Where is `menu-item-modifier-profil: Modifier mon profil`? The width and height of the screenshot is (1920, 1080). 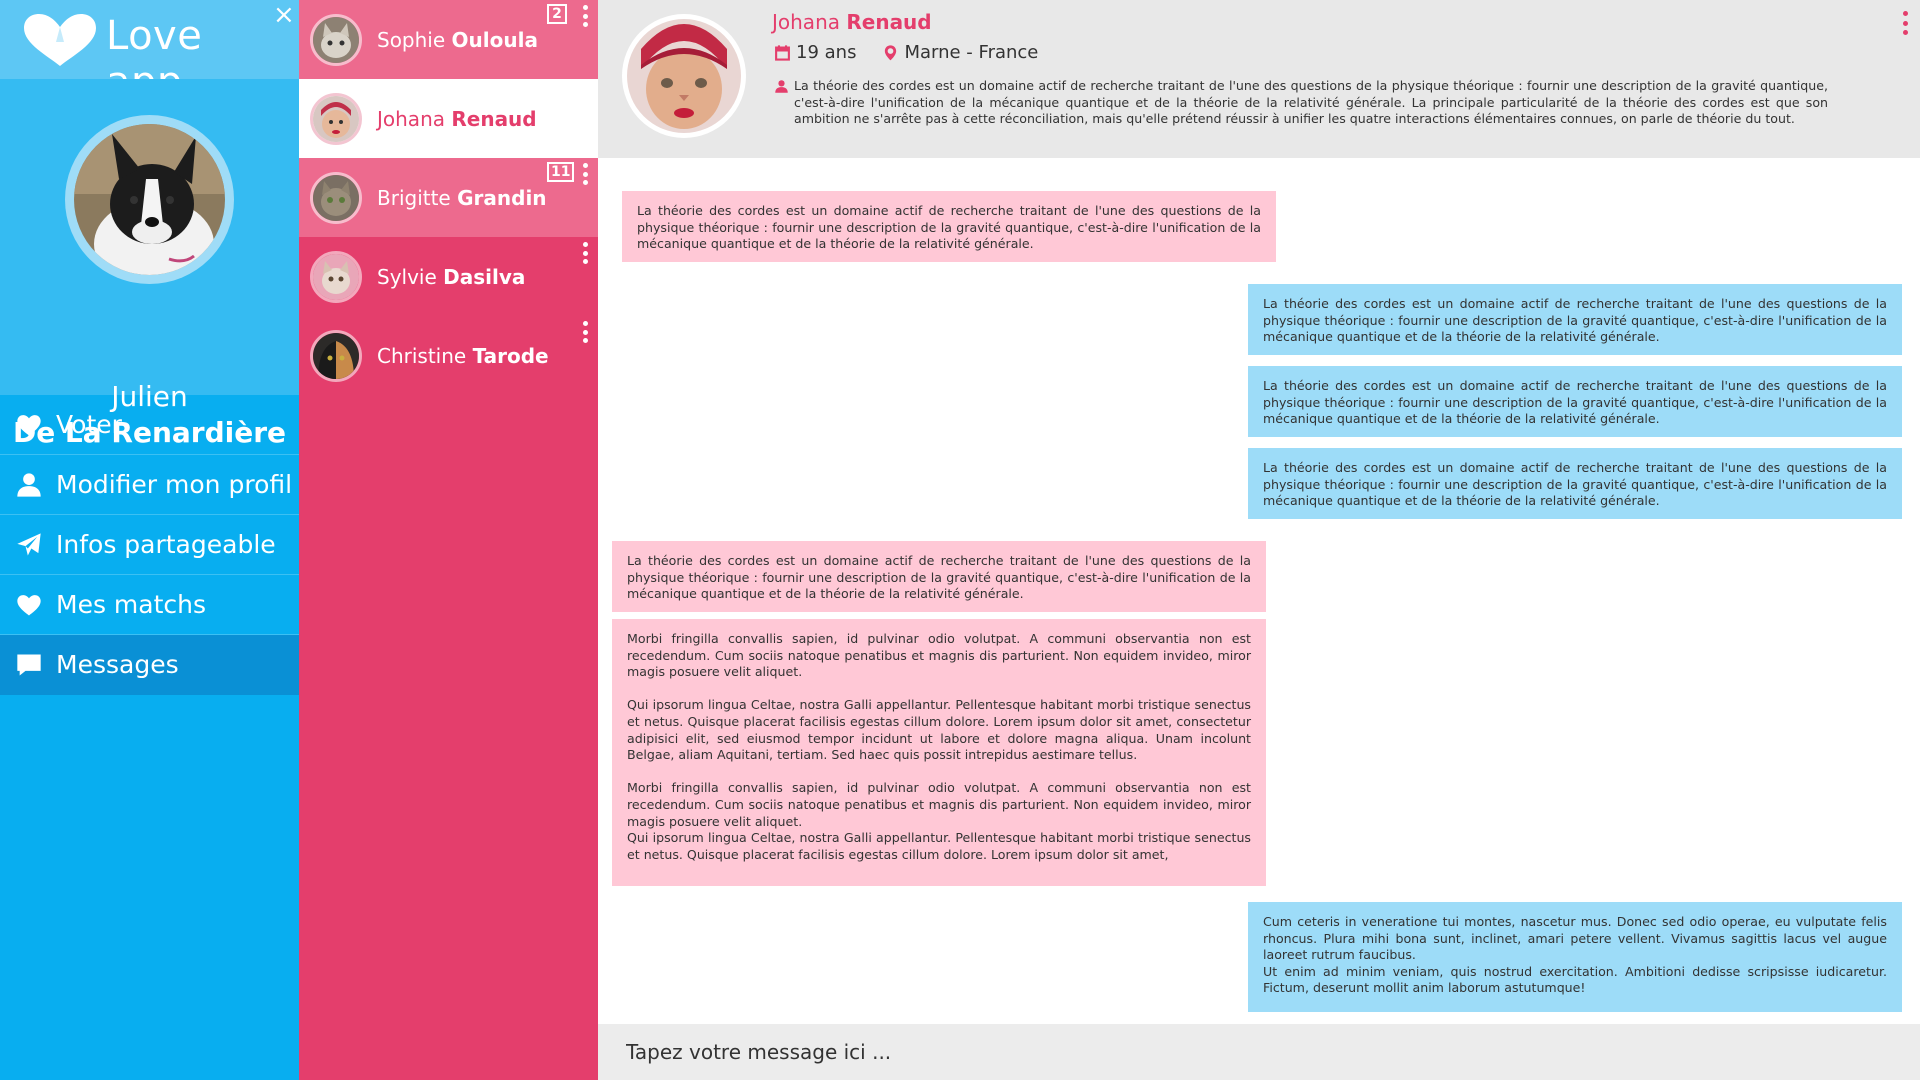 menu-item-modifier-profil: Modifier mon profil is located at coordinates (149, 485).